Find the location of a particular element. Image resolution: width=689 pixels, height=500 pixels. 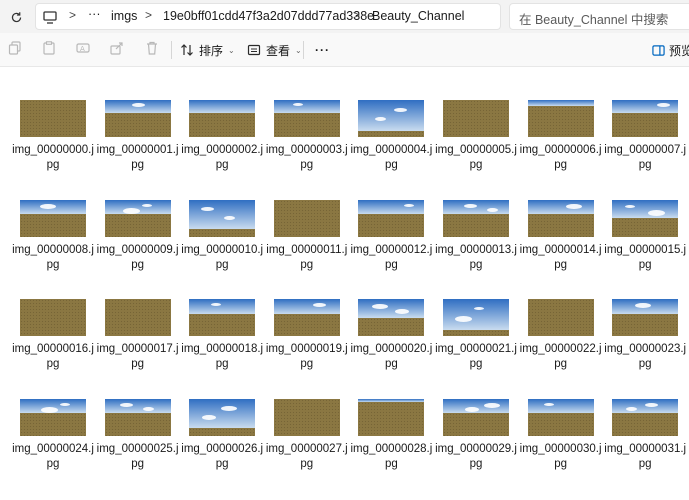

delete-icon is located at coordinates (153, 49).